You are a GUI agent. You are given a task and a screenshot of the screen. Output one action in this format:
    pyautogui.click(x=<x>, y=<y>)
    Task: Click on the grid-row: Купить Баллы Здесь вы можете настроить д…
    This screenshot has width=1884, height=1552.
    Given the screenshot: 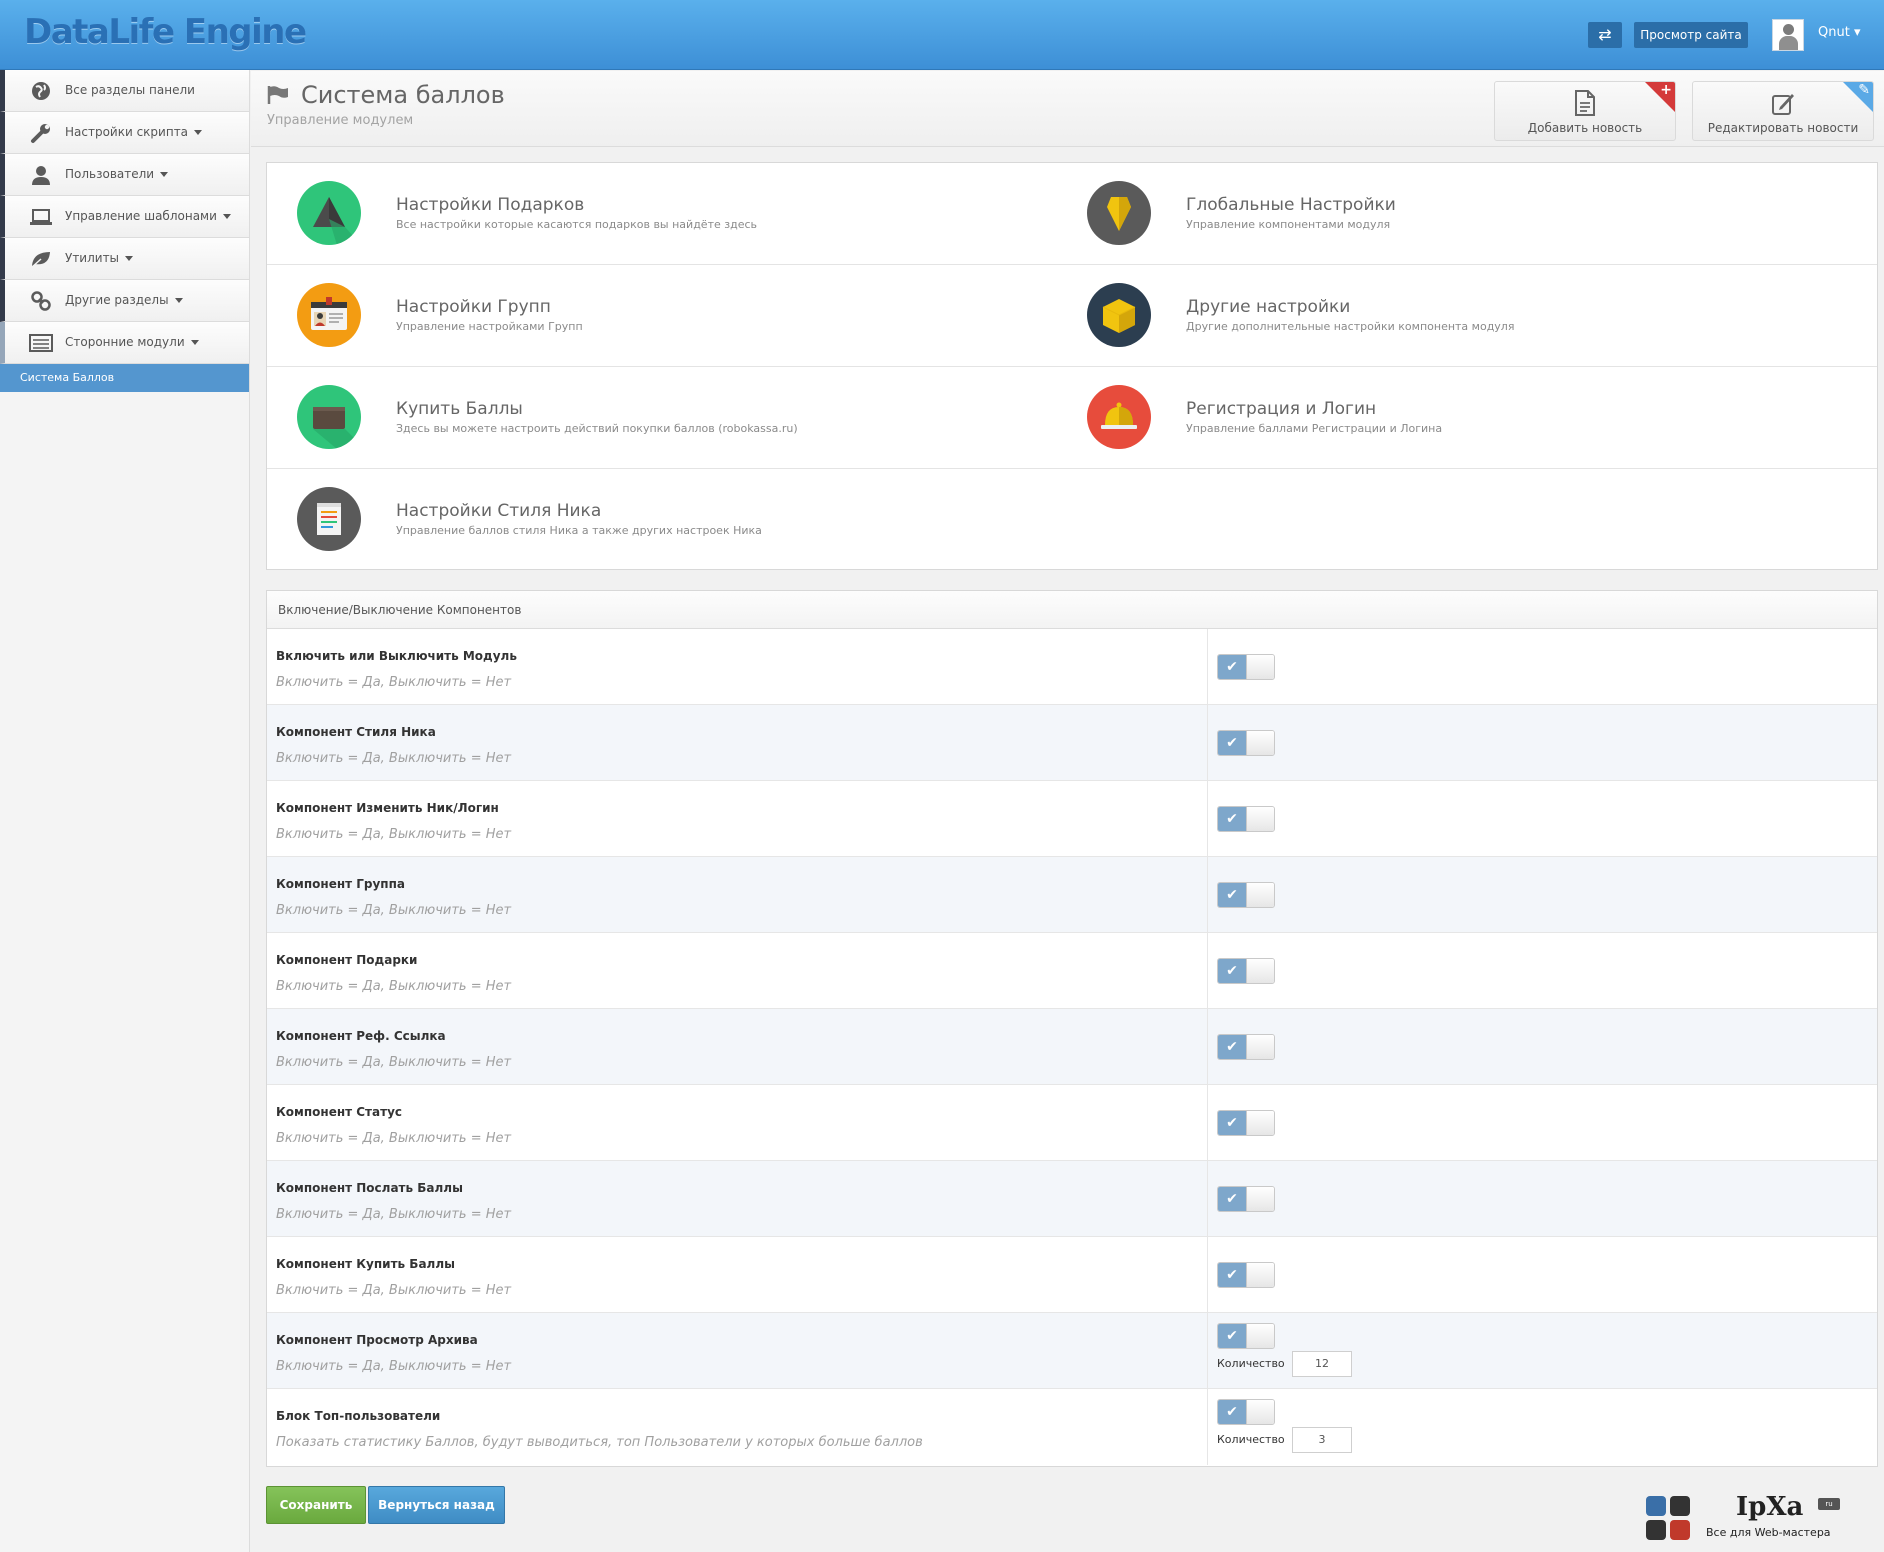 What is the action you would take?
    pyautogui.click(x=1072, y=418)
    